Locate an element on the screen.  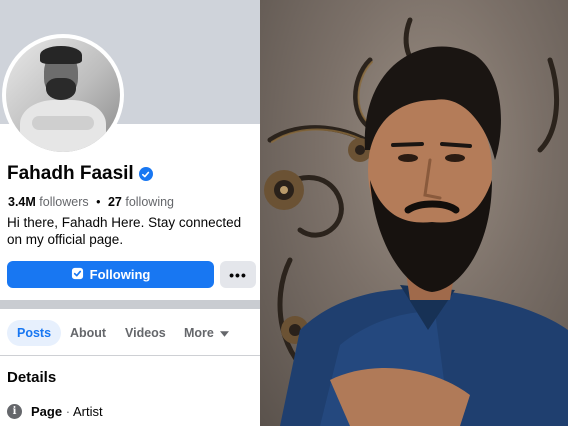
following-button-label: Following is located at coordinates (120, 274).